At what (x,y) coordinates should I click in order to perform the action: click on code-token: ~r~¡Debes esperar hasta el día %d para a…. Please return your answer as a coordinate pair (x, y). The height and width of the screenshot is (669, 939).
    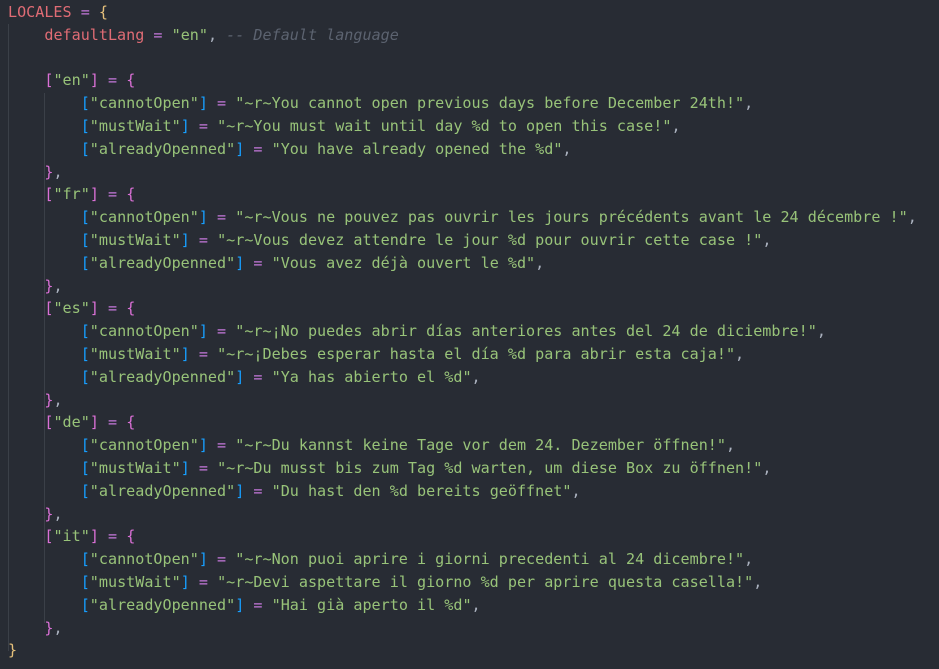
    Looking at the image, I should click on (476, 353).